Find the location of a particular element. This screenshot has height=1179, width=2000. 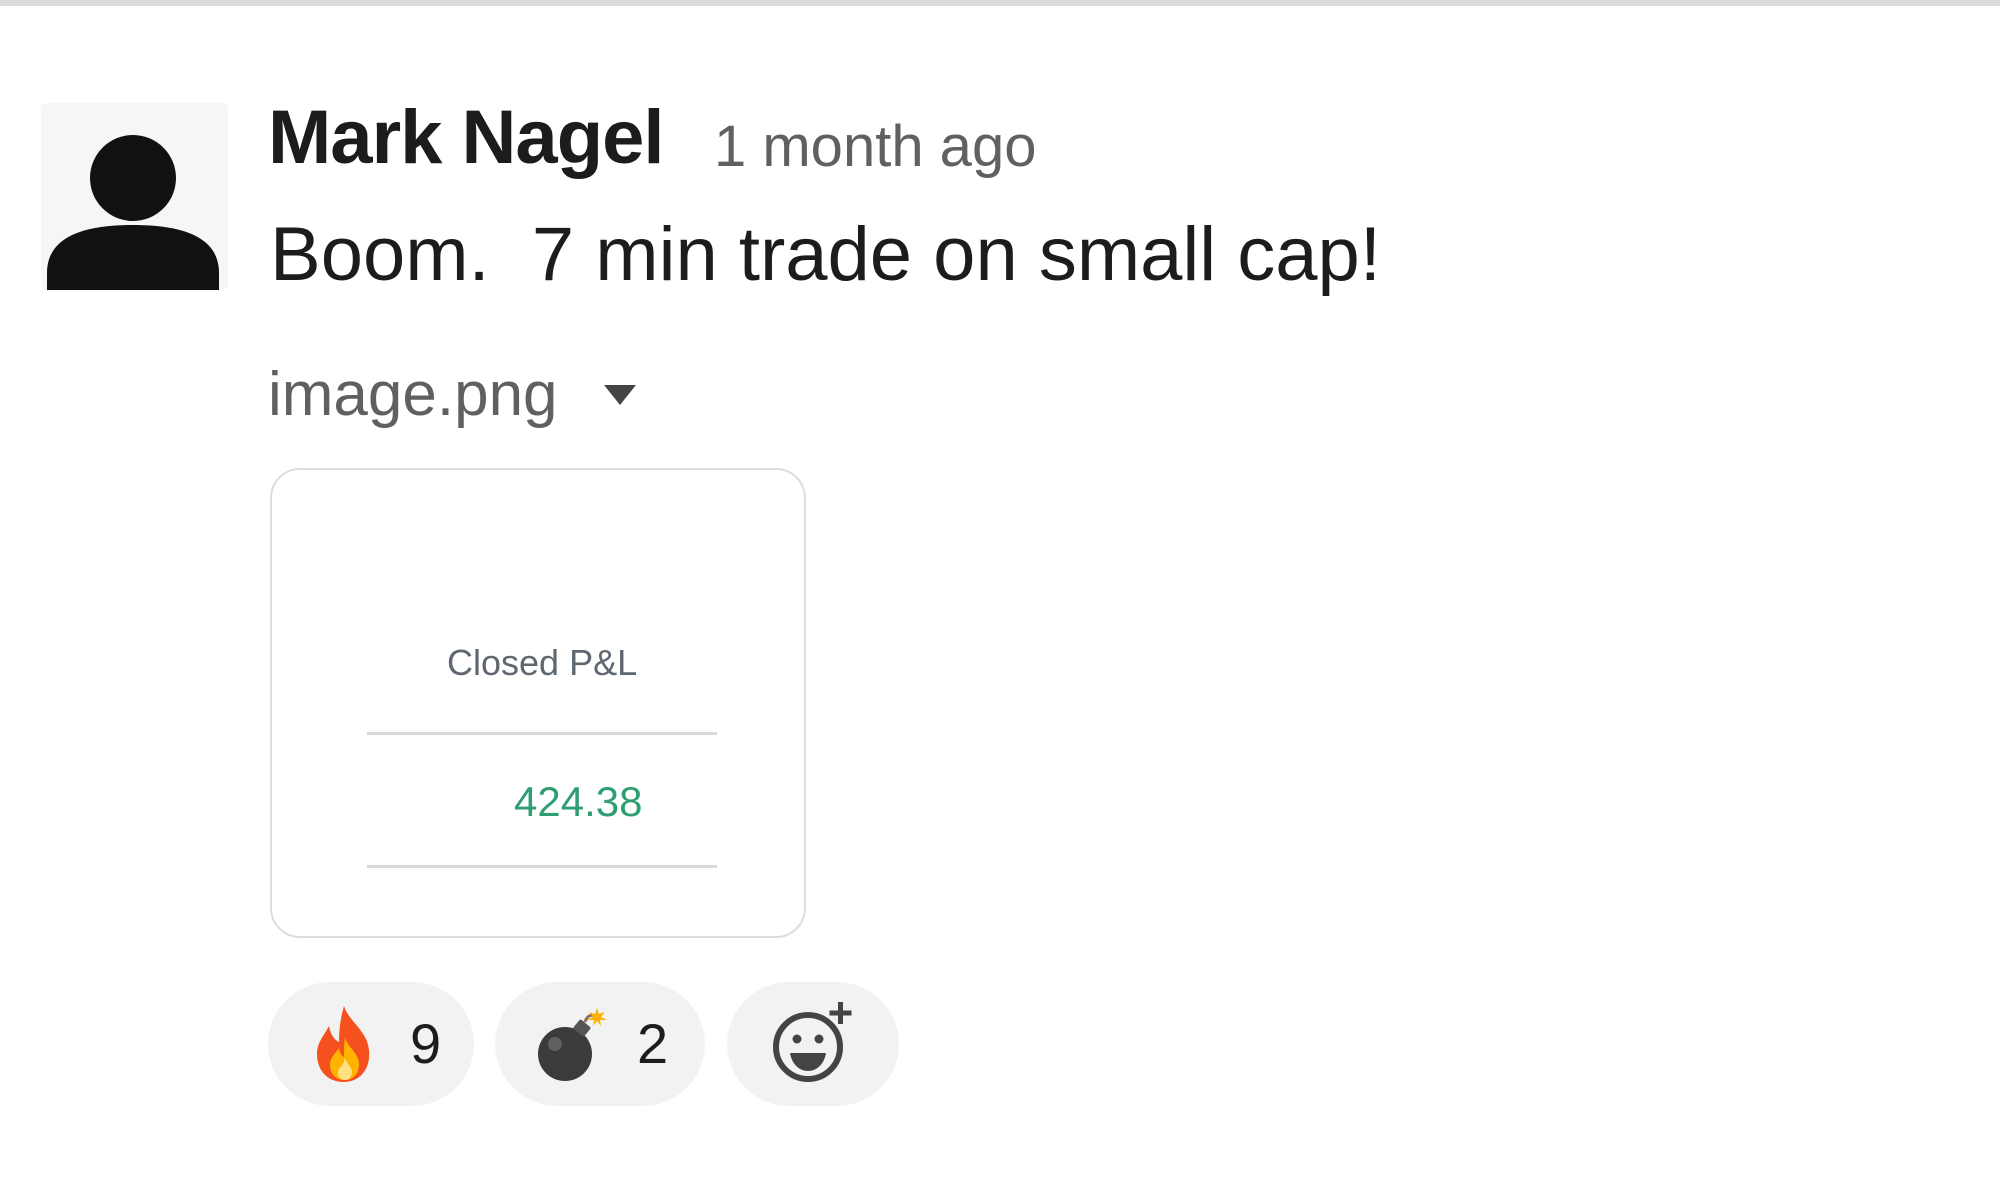

add-reaction-button is located at coordinates (813, 1044).